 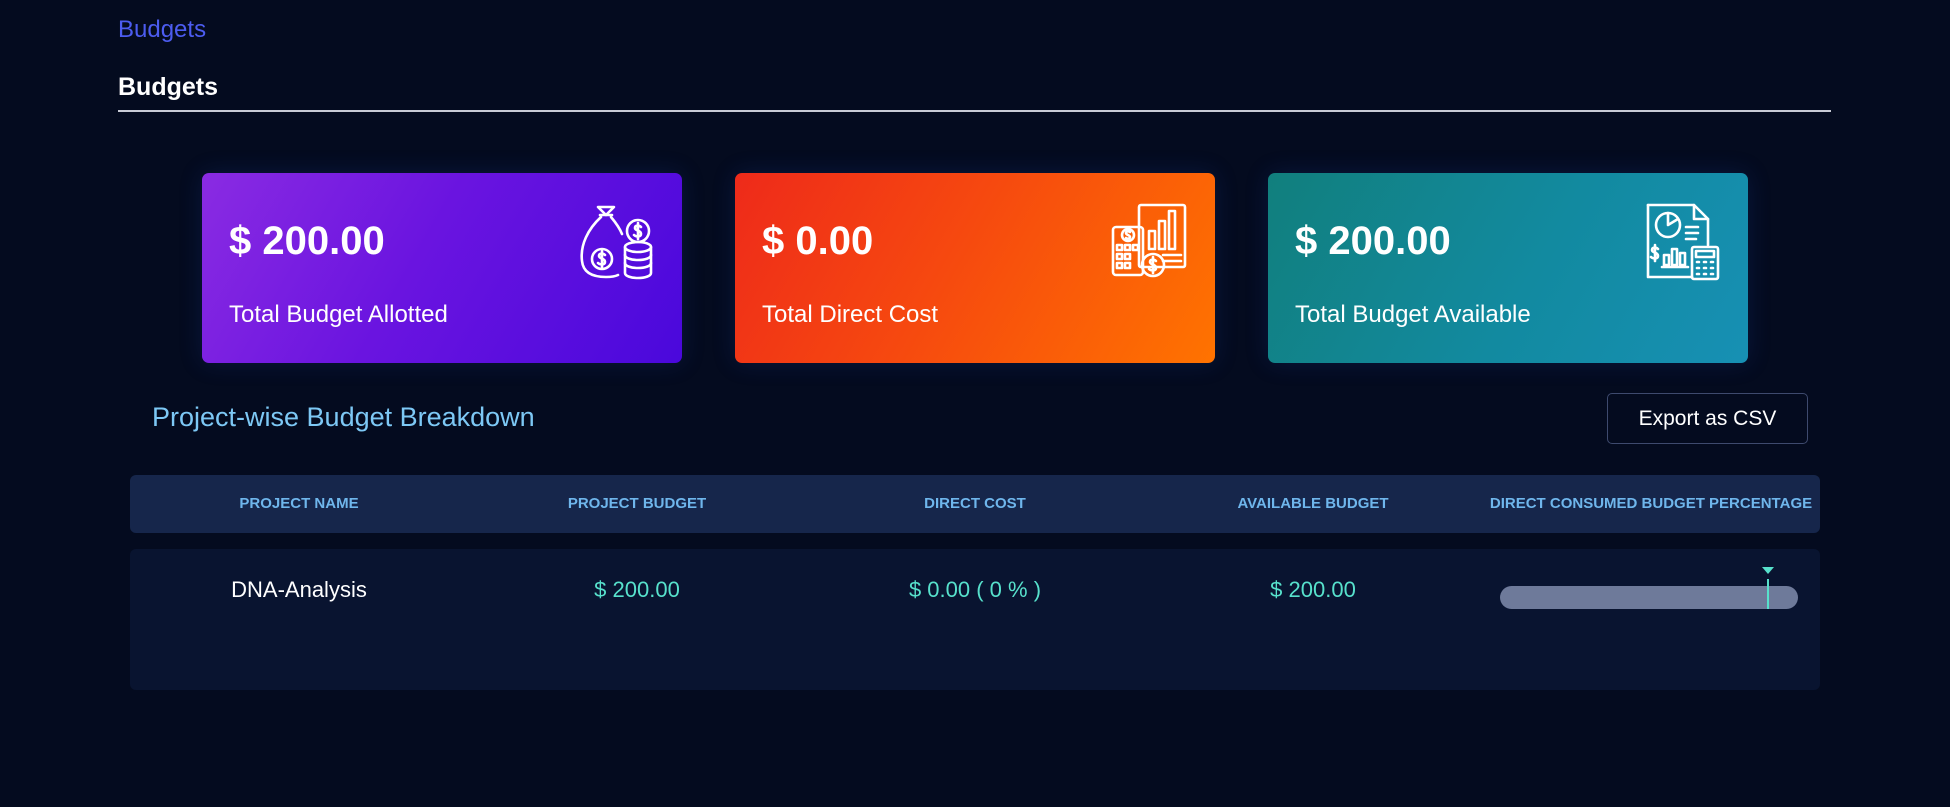 What do you see at coordinates (975, 268) in the screenshot?
I see `total-direct-cost-card: $ 0.00 Total Direct Cost` at bounding box center [975, 268].